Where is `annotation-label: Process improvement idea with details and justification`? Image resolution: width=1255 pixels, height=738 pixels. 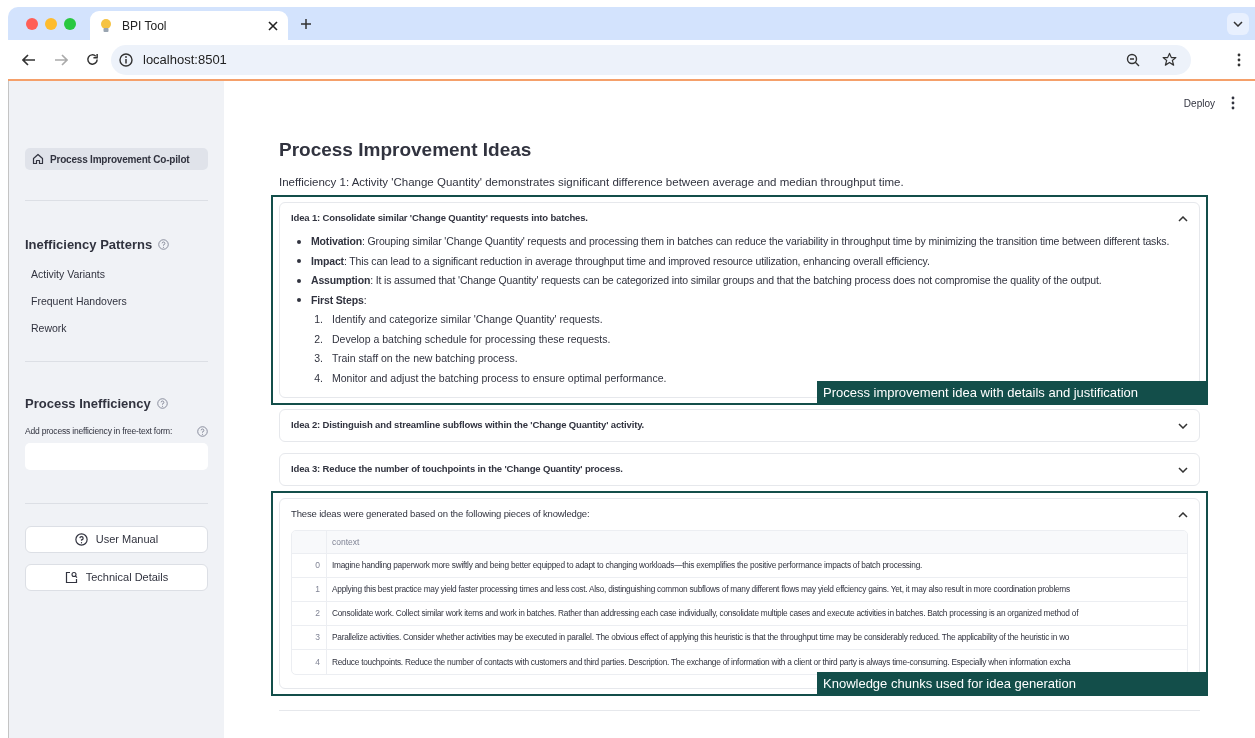
annotation-label: Process improvement idea with details and justification is located at coordinates (1012, 393).